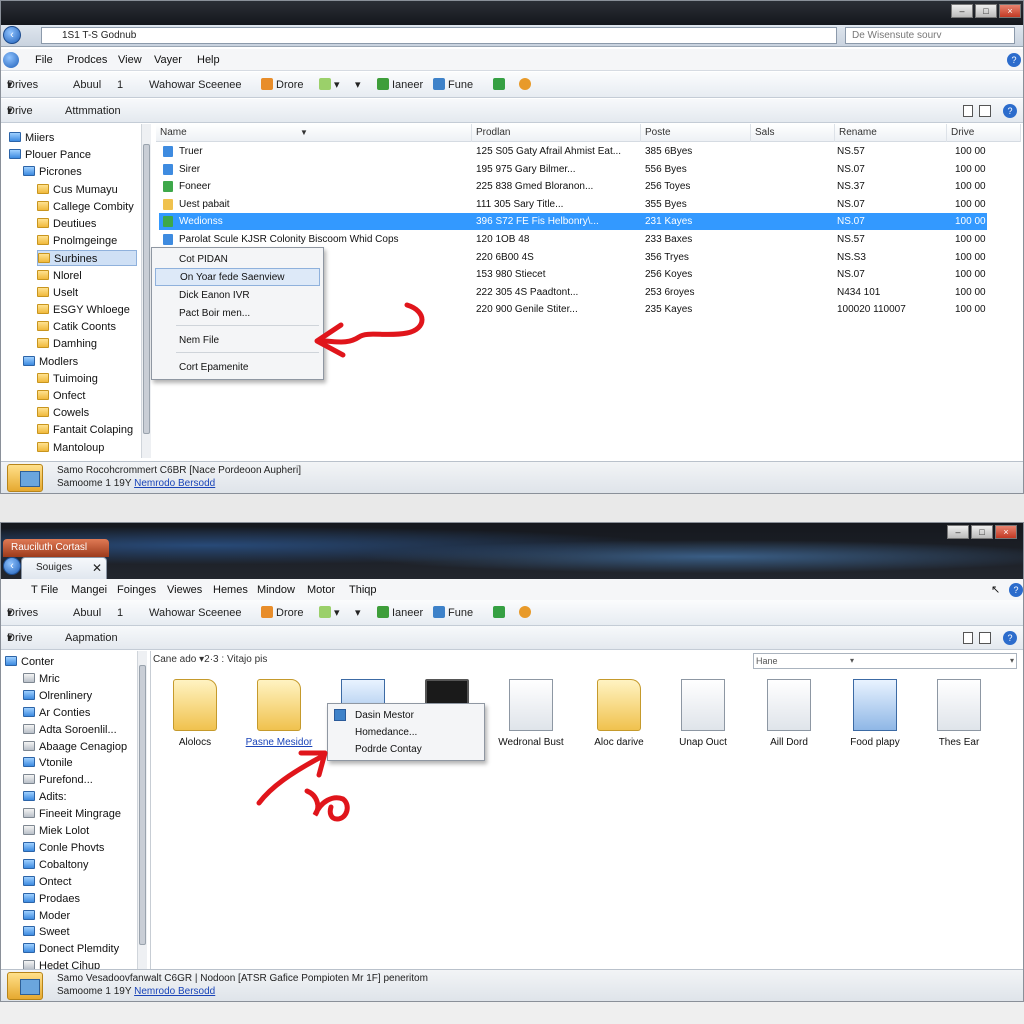 Image resolution: width=1024 pixels, height=1024 pixels. I want to click on menu-mindow: Mindow, so click(276, 590).